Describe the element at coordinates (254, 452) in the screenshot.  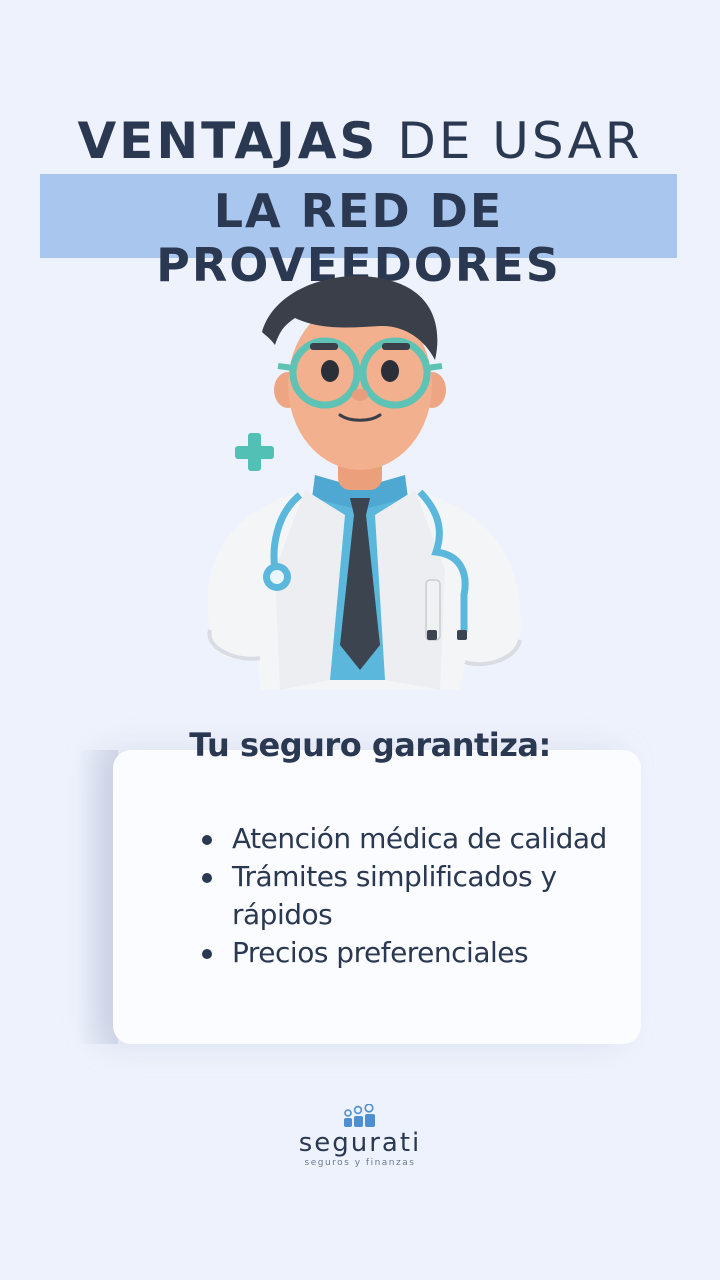
I see `medical-cross-icon` at that location.